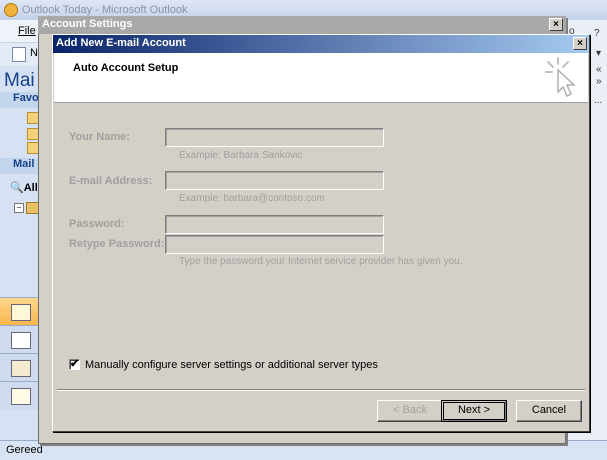 Image resolution: width=607 pixels, height=460 pixels. Describe the element at coordinates (126, 68) in the screenshot. I see `wizard-heading: Auto Account Setup` at that location.